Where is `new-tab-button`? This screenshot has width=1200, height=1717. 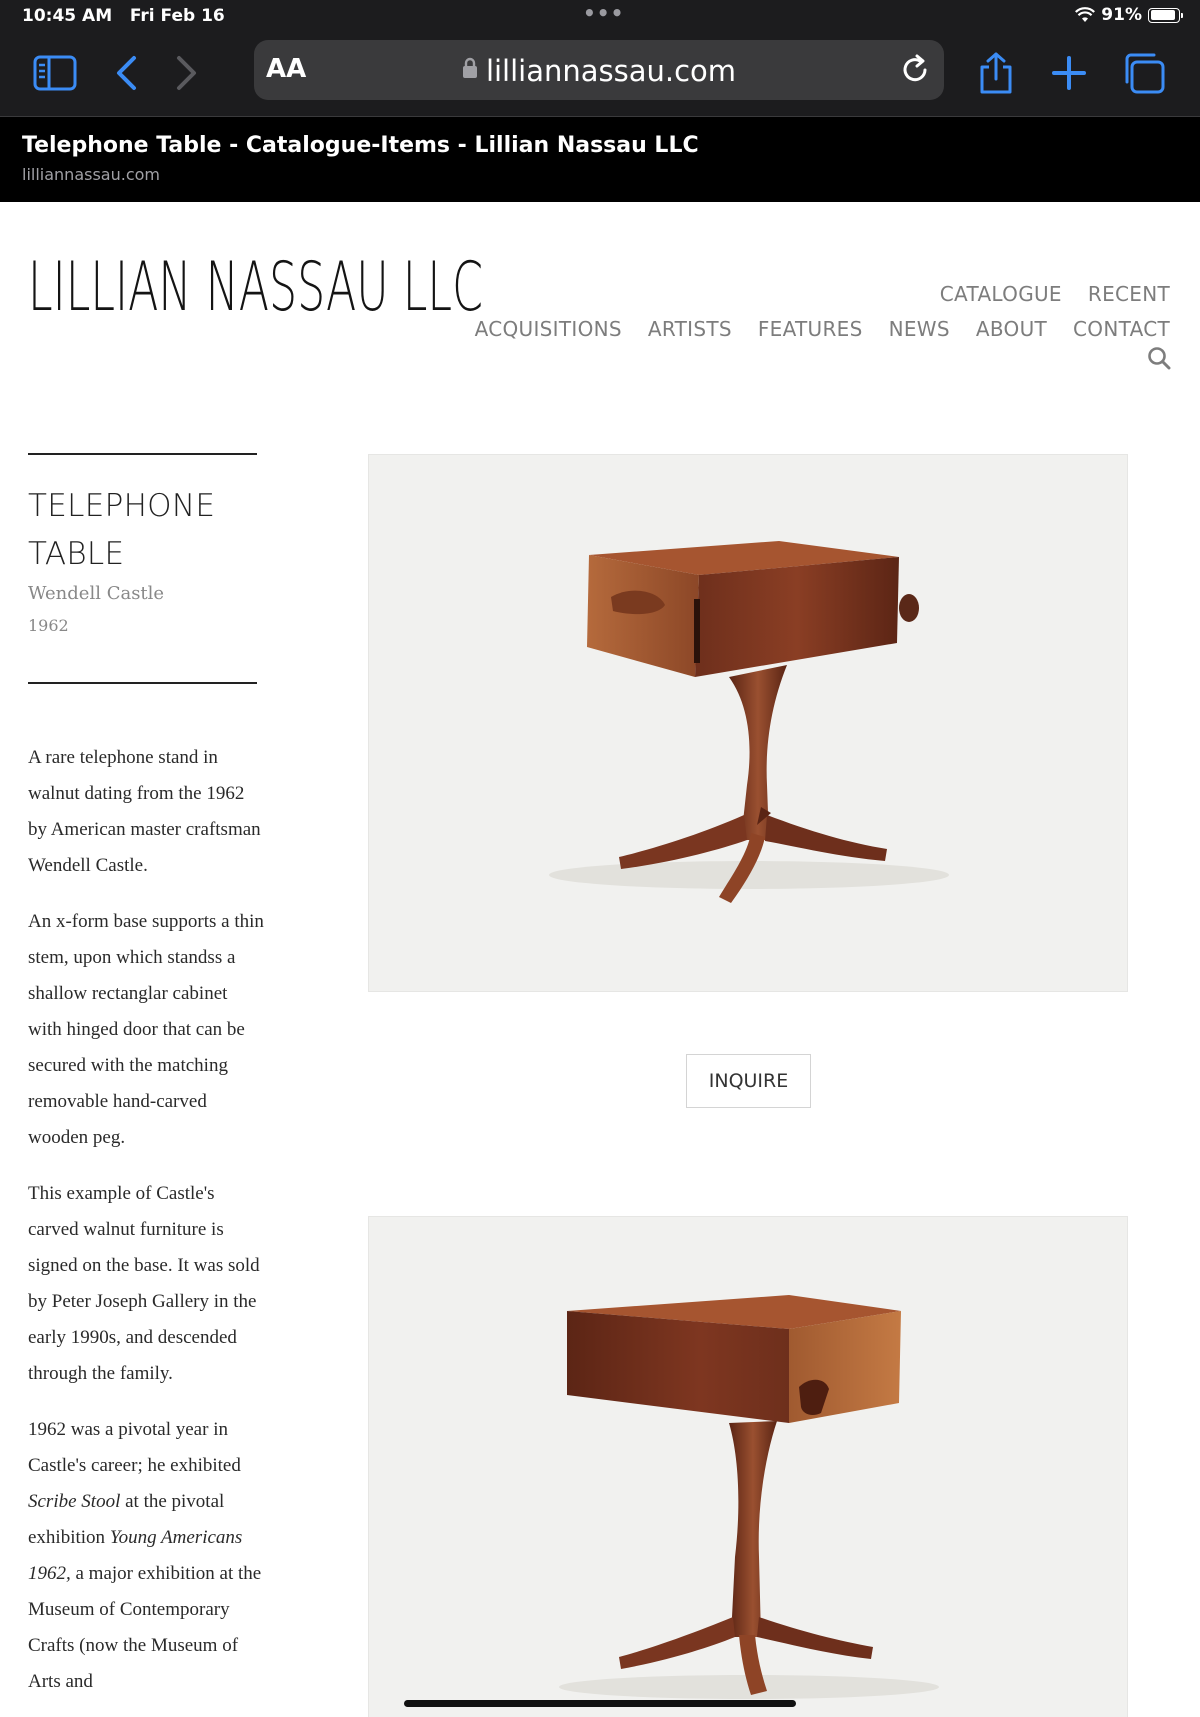 new-tab-button is located at coordinates (1069, 73).